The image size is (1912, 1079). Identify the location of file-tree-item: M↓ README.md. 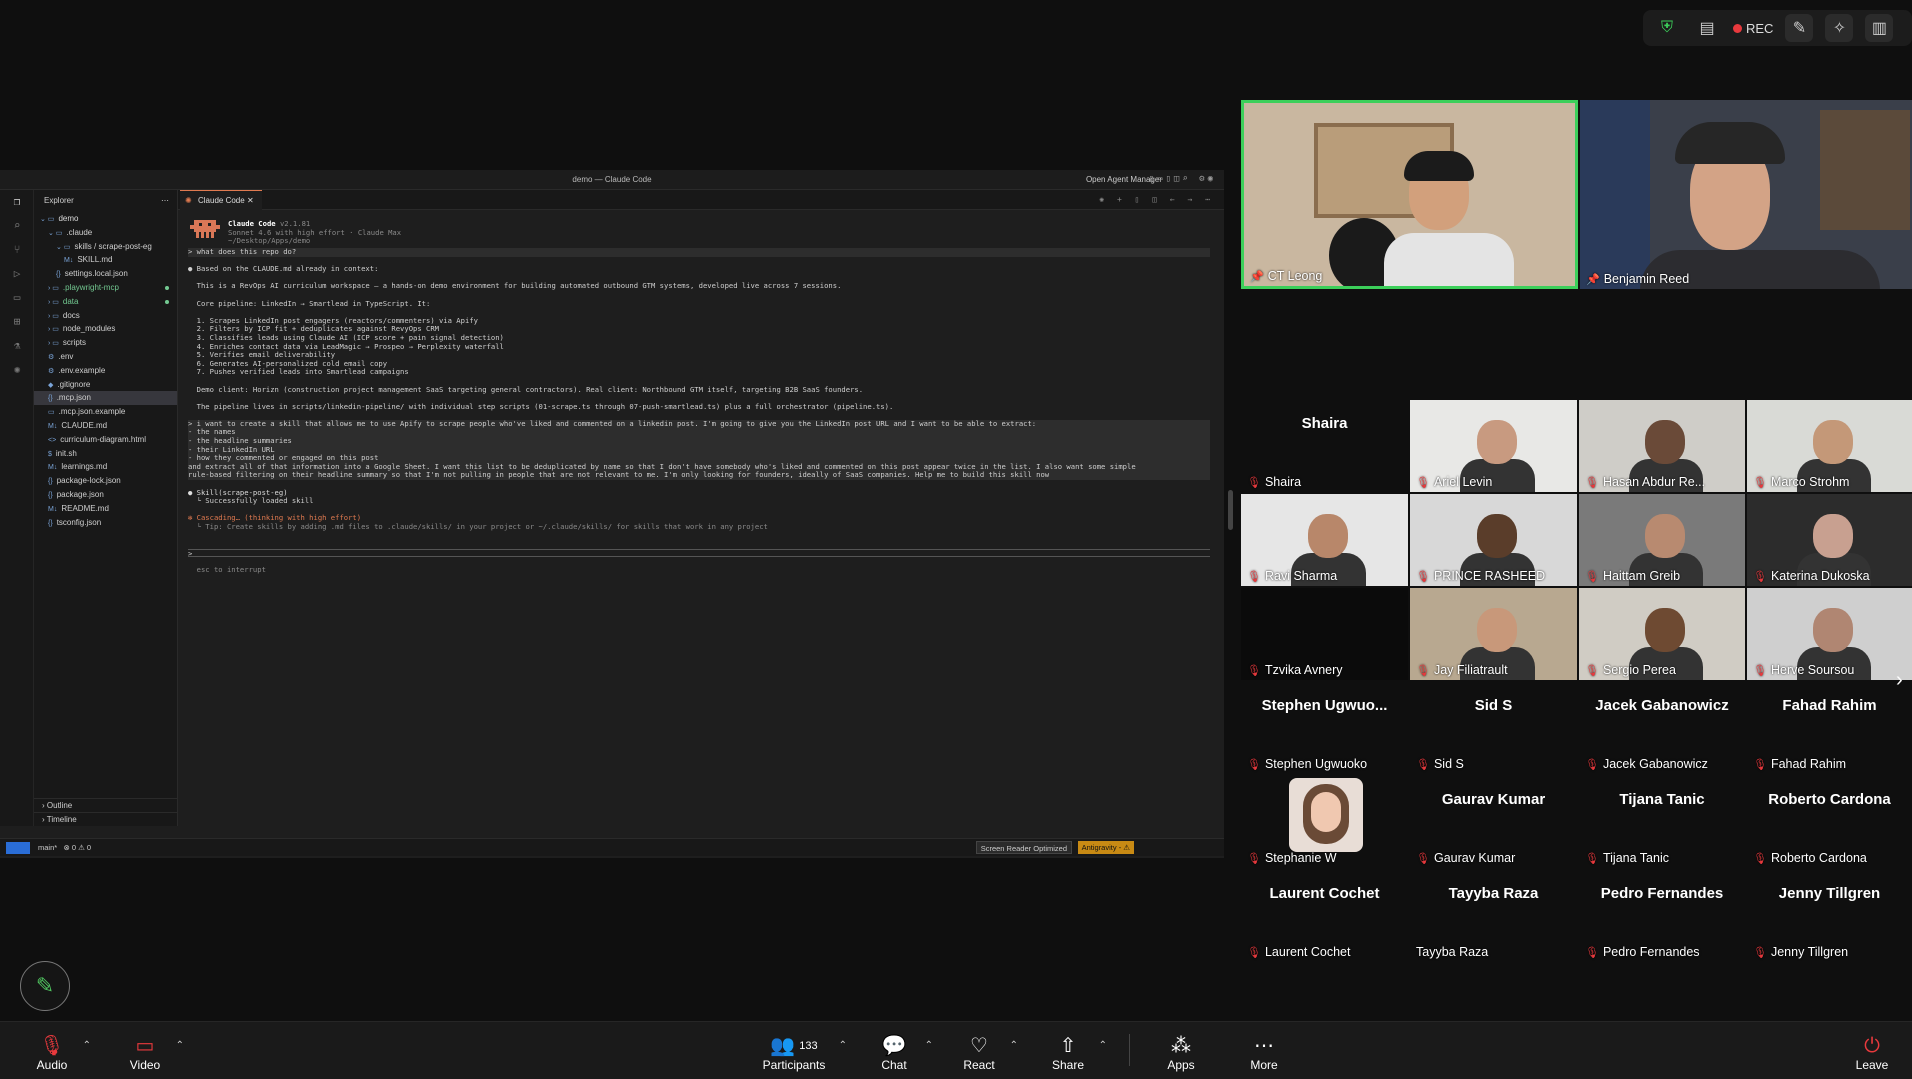
(105, 509).